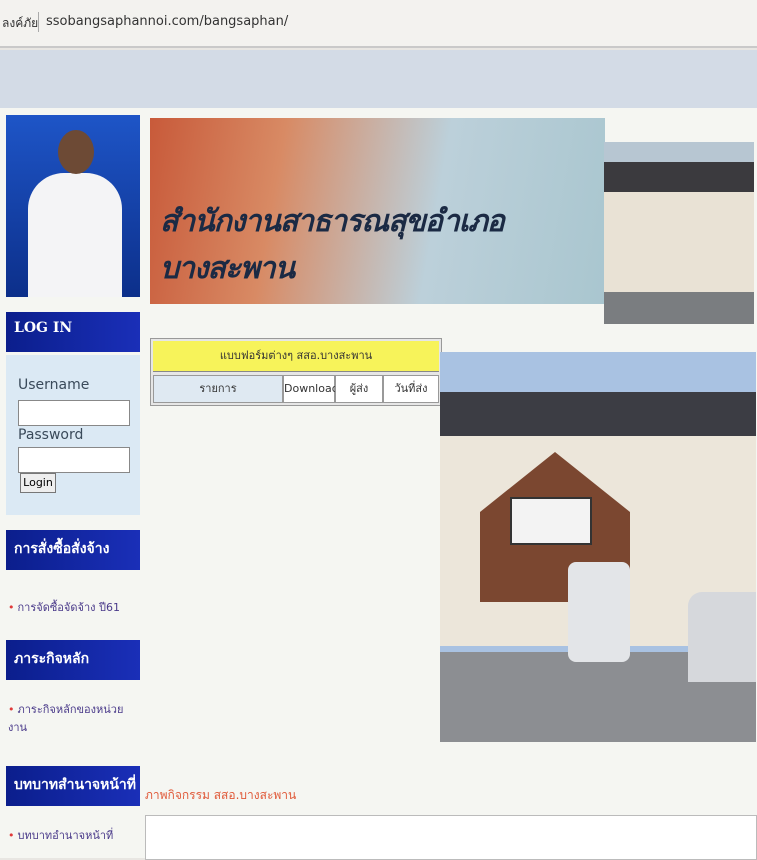 Image resolution: width=757 pixels, height=860 pixels. Describe the element at coordinates (551, 521) in the screenshot. I see `office-sign` at that location.